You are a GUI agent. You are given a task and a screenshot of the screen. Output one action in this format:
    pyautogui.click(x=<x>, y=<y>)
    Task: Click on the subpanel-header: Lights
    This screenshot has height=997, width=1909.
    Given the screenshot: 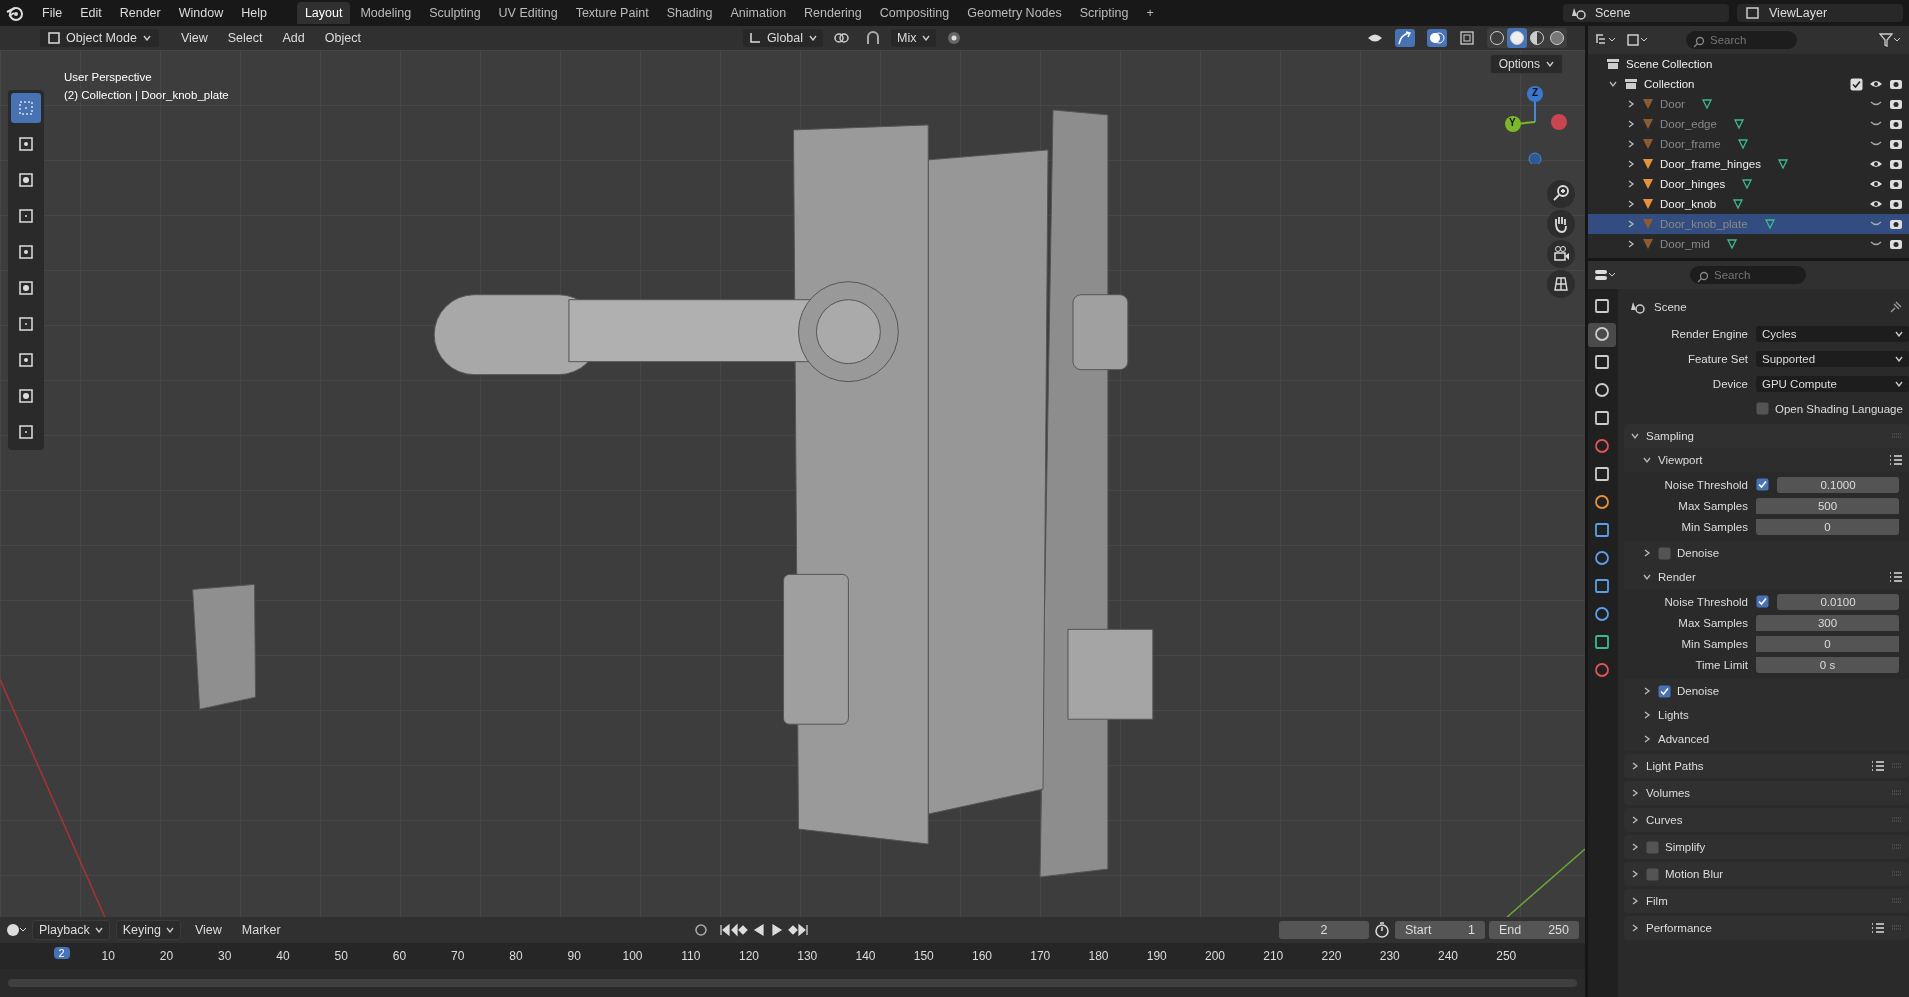 What is the action you would take?
    pyautogui.click(x=1780, y=715)
    